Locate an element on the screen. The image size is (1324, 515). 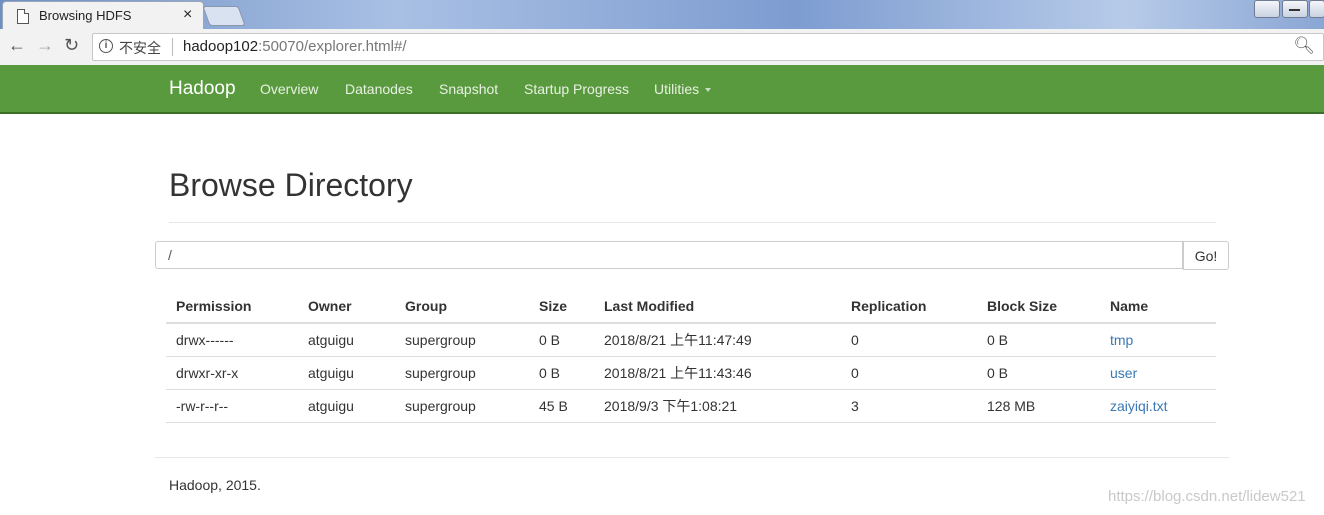
nav-utilities-label: Utilities is located at coordinates (677, 89).